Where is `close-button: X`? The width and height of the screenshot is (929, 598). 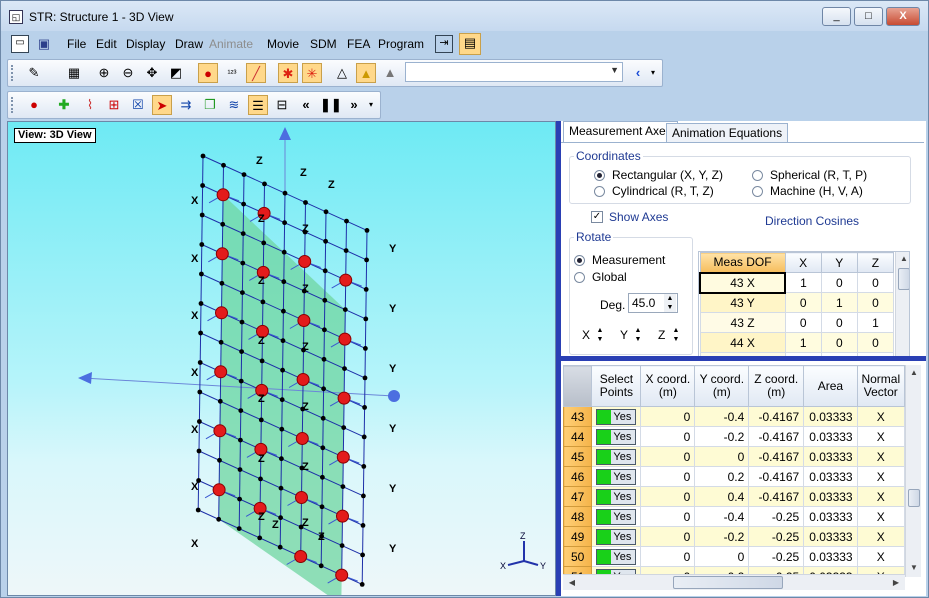 close-button: X is located at coordinates (903, 16).